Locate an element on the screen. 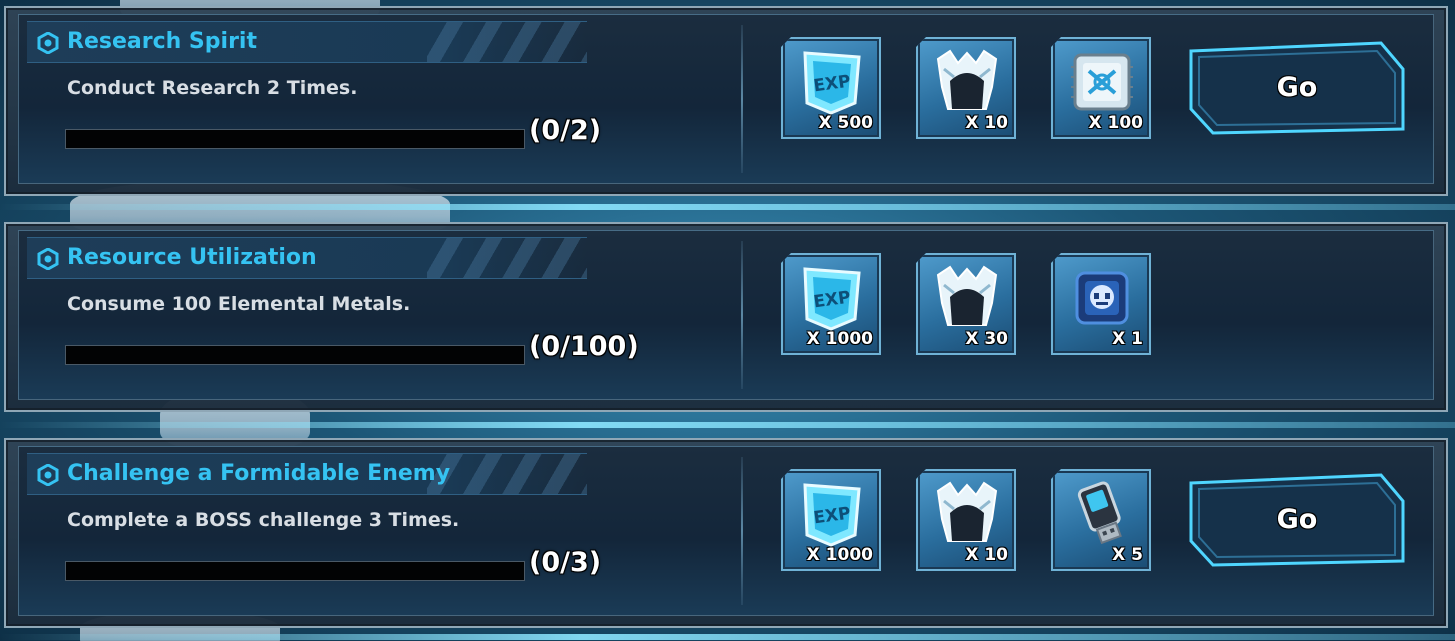 The height and width of the screenshot is (641, 1455). reward-item: X 100 is located at coordinates (1101, 88).